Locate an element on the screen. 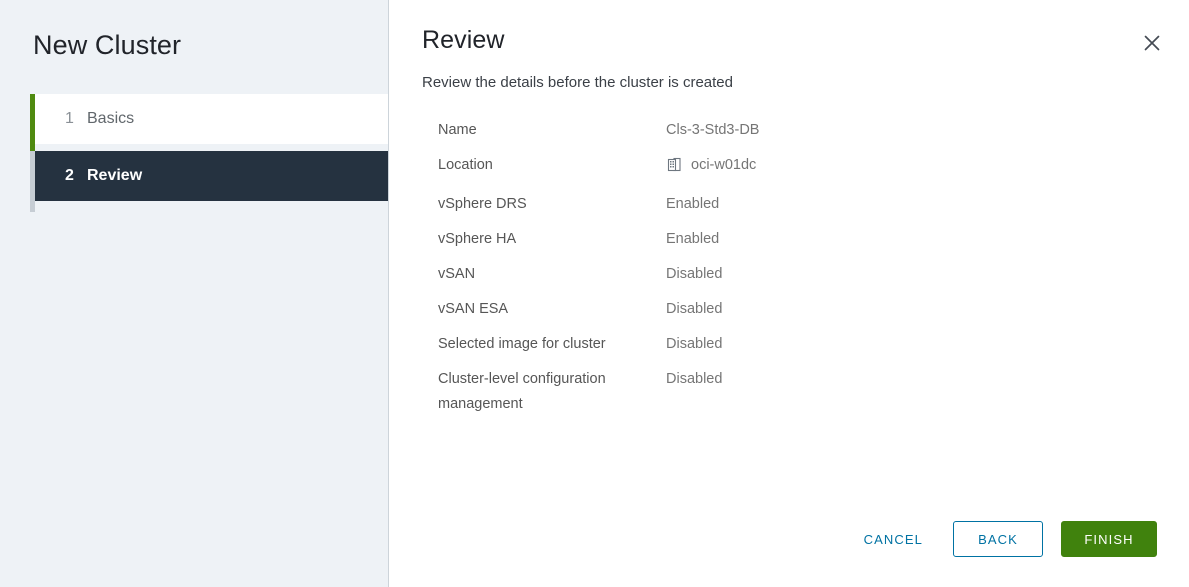 Image resolution: width=1189 pixels, height=587 pixels. close-button is located at coordinates (1152, 43).